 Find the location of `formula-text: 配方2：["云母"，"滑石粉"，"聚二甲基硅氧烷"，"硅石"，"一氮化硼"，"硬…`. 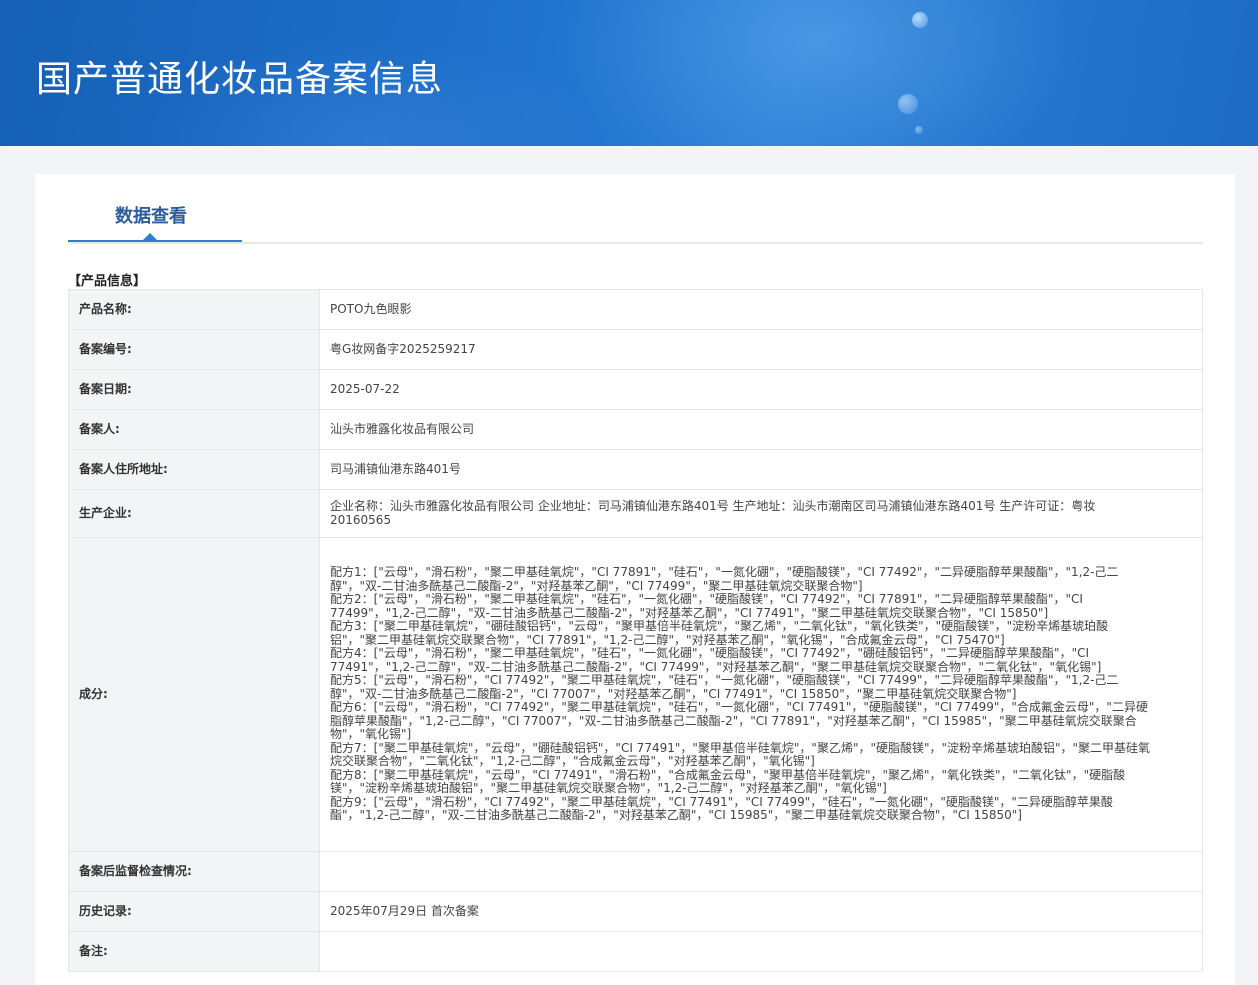

formula-text: 配方2：["云母"，"滑石粉"，"聚二甲基硅氧烷"，"硅石"，"一氮化硼"，"硬… is located at coordinates (706, 606).